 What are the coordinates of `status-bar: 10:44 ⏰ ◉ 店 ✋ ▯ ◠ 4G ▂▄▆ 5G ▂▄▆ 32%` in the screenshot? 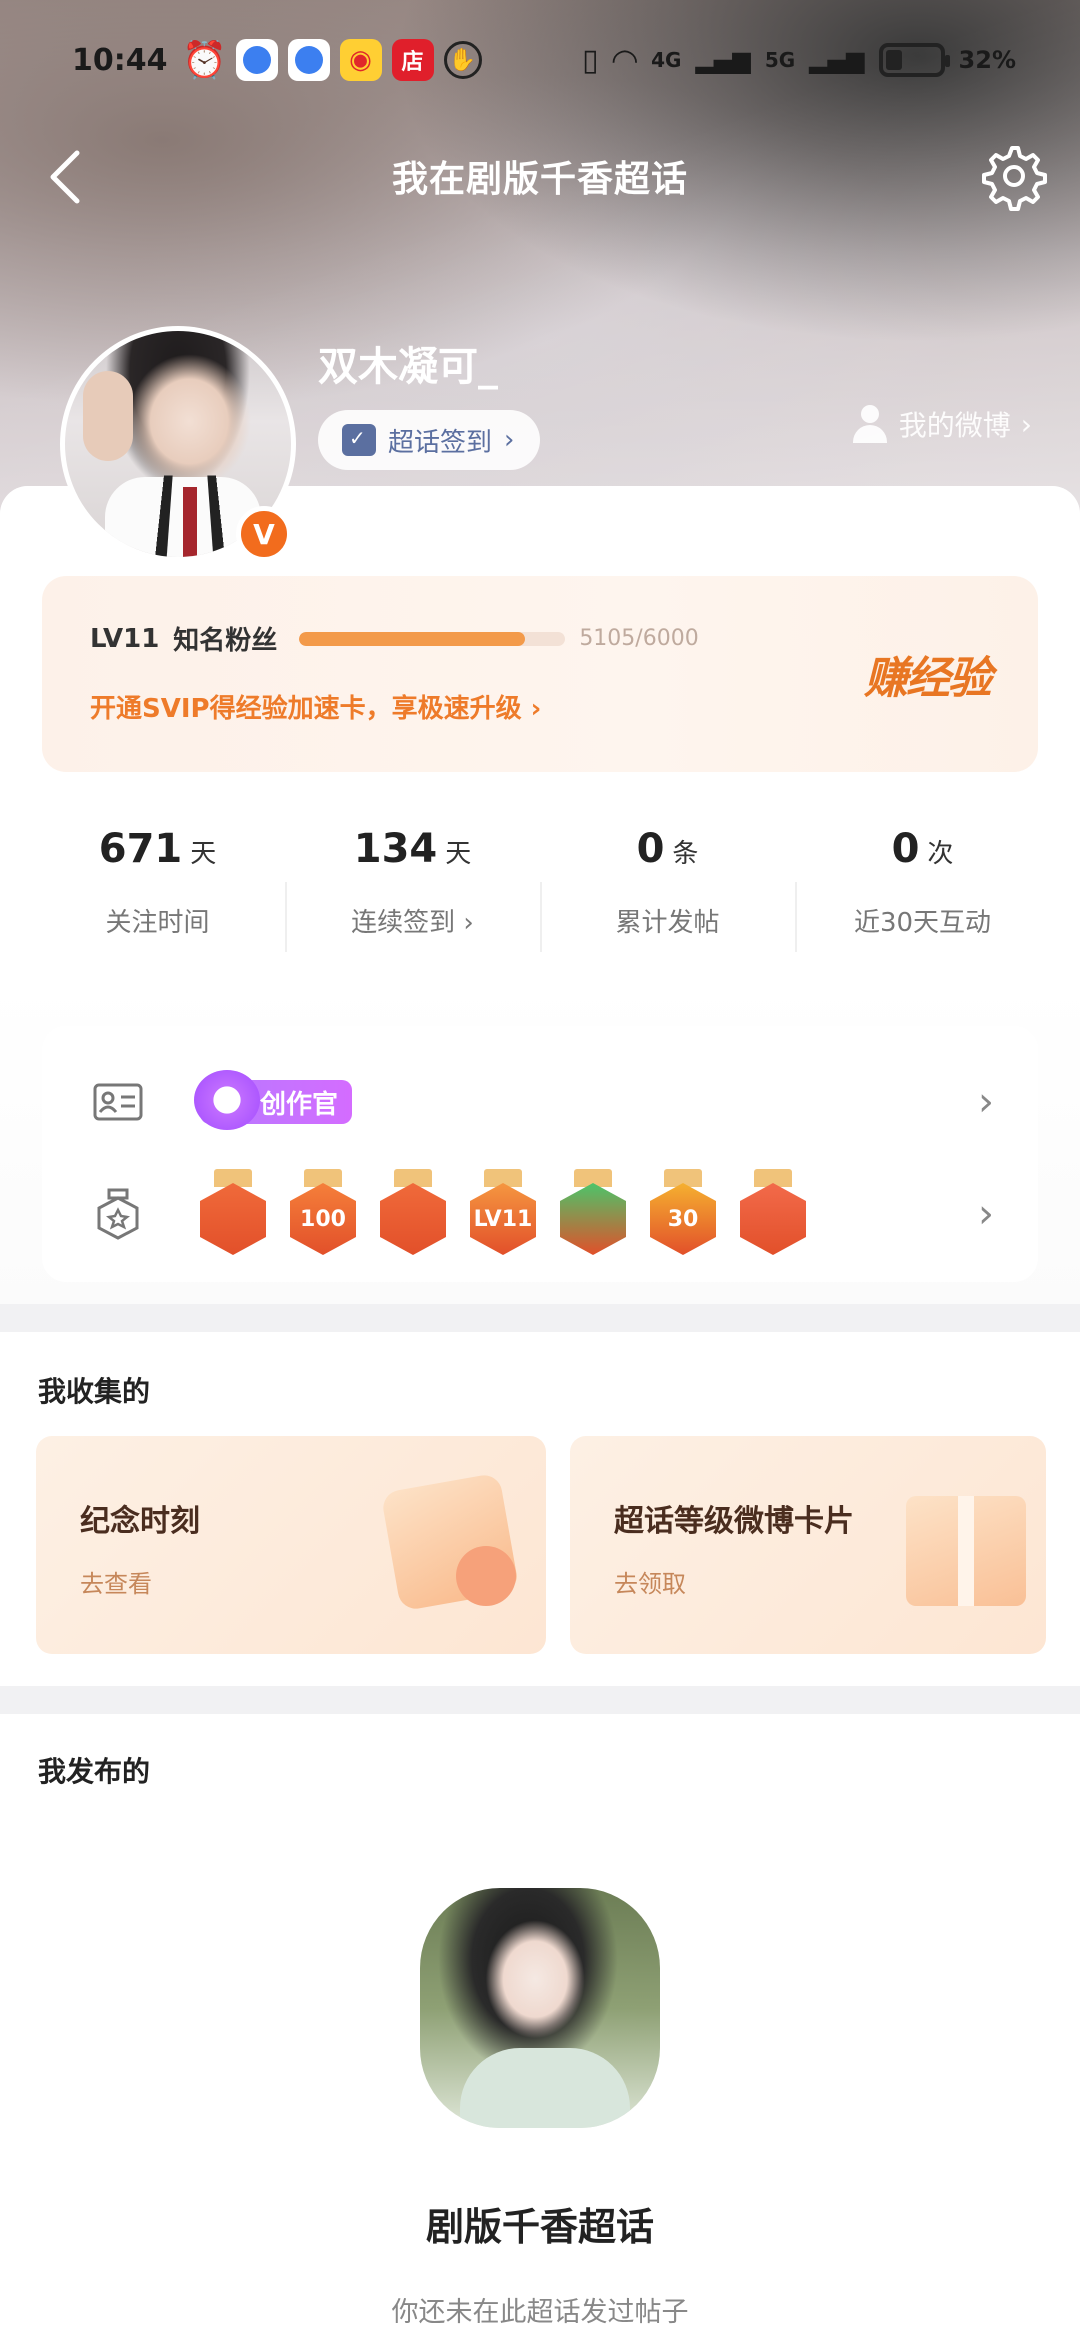 It's located at (540, 60).